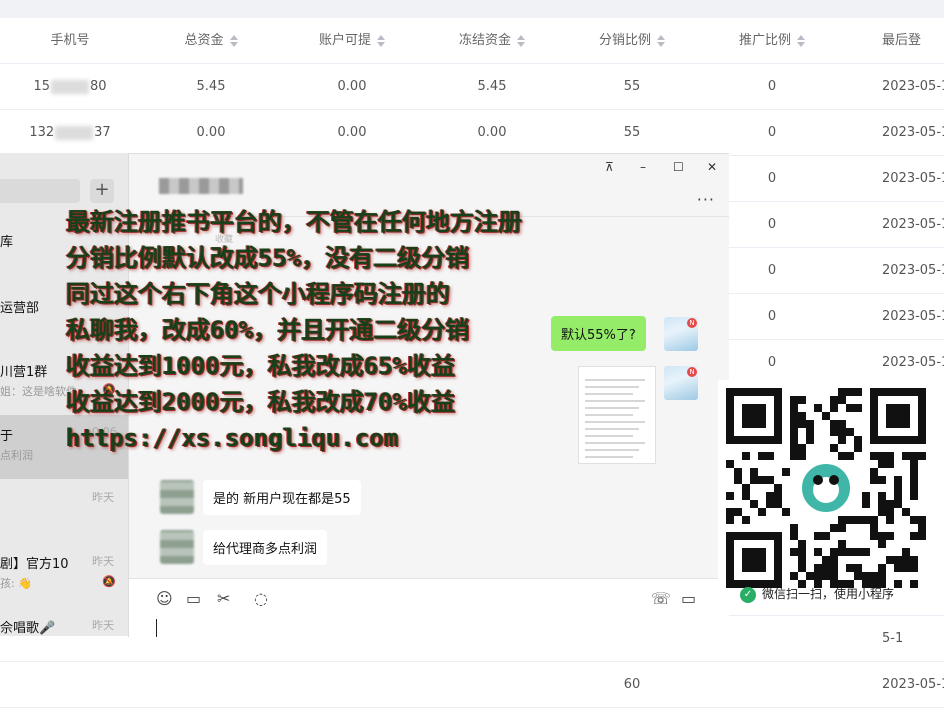 Image resolution: width=944 pixels, height=708 pixels. I want to click on qr-code-image, so click(826, 488).